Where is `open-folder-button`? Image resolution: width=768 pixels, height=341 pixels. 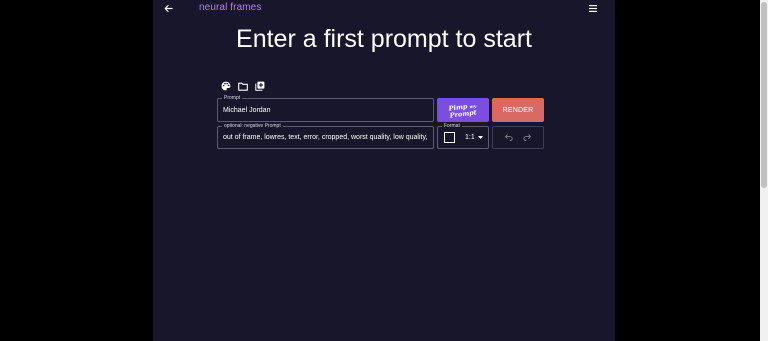 open-folder-button is located at coordinates (243, 86).